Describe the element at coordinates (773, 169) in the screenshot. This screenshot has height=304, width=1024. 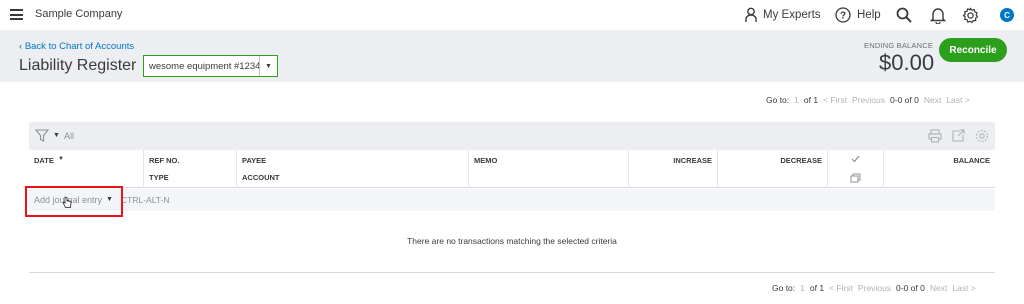
I see `col-decrease: DECREASE` at that location.